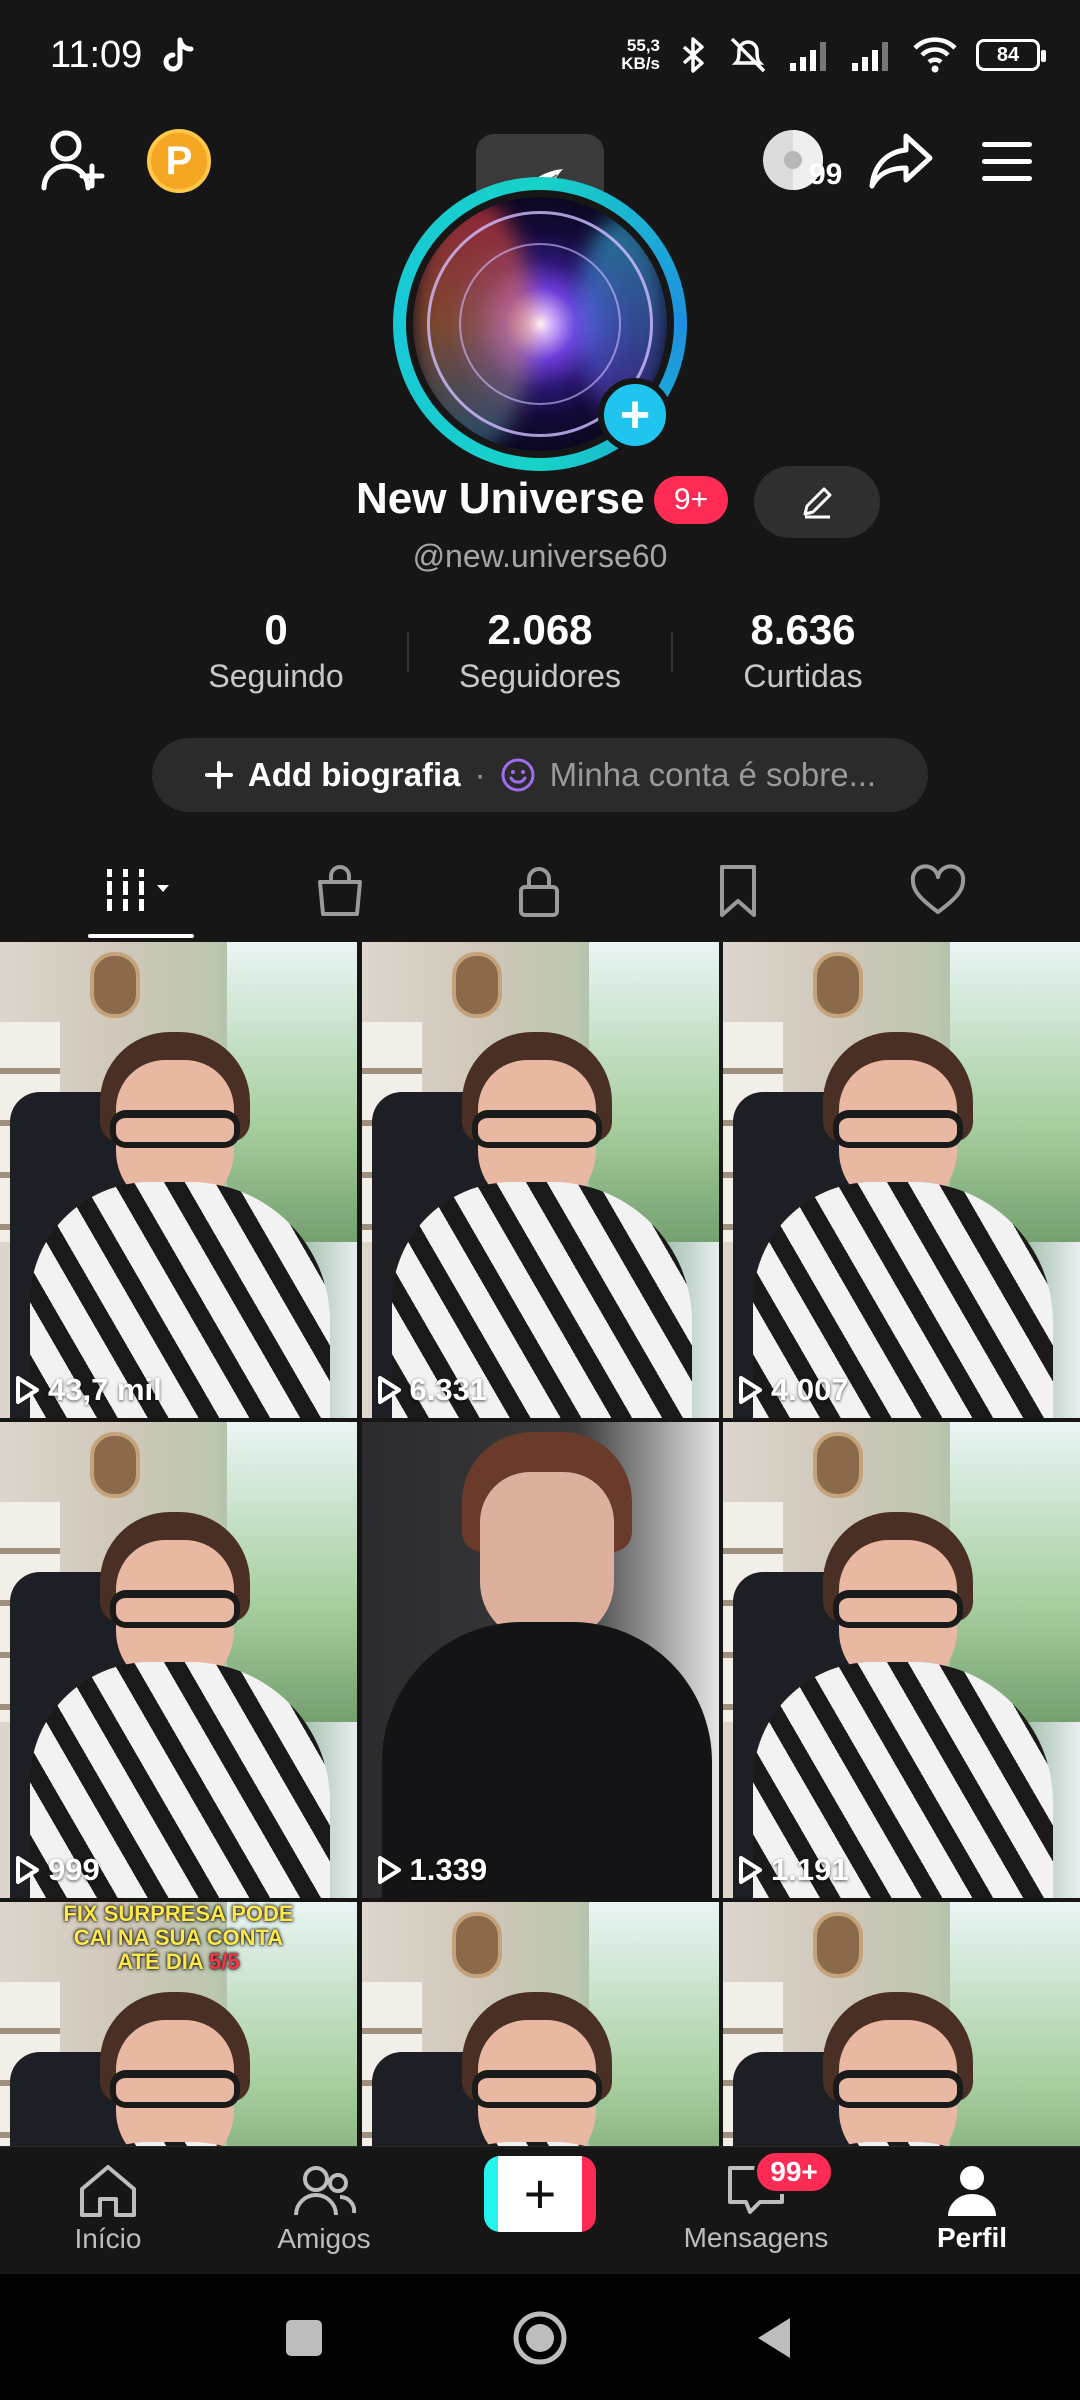 This screenshot has height=2400, width=1080. I want to click on shop-icon, so click(340, 890).